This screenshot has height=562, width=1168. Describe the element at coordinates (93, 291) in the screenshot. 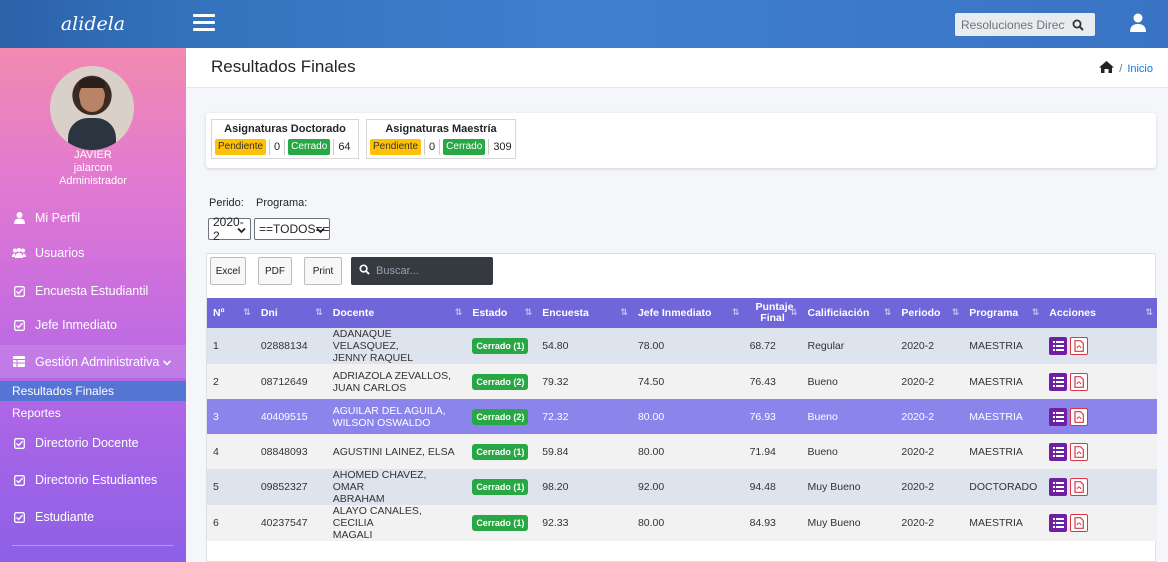

I see `sidebar-item-encuesta-estudiantil: Encuesta Estudiantil` at that location.